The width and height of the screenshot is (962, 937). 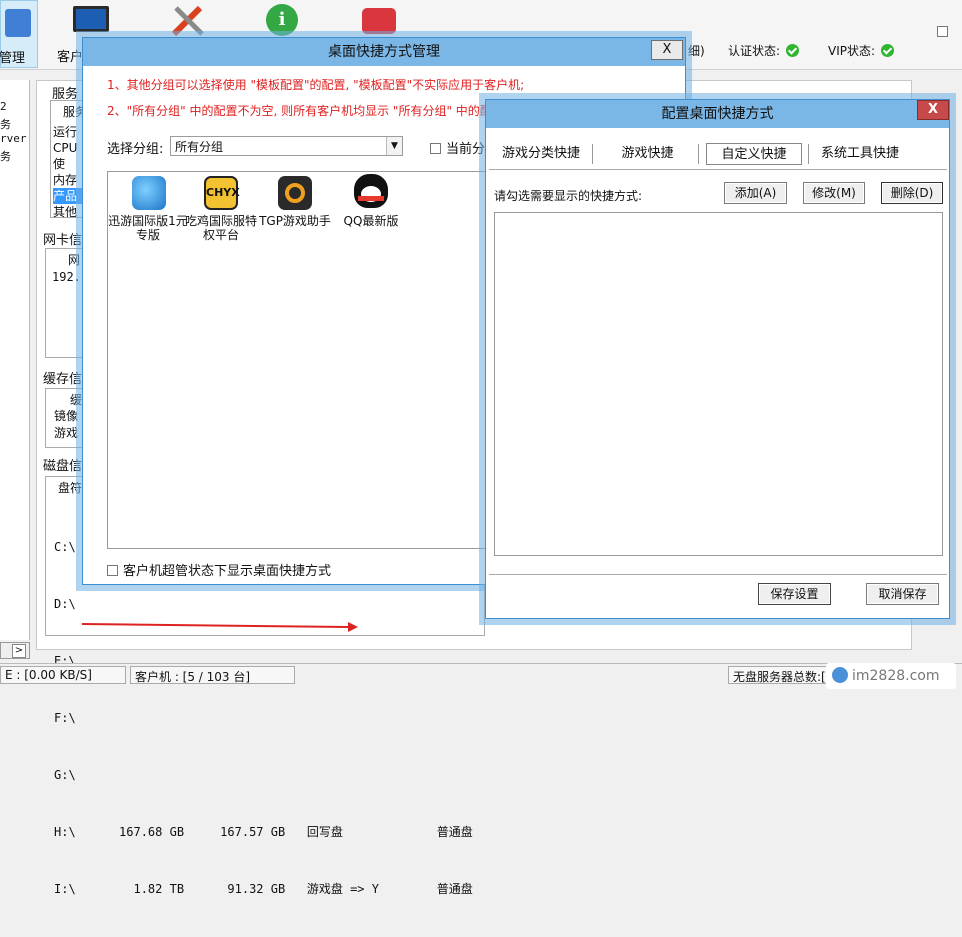 What do you see at coordinates (394, 146) in the screenshot?
I see `chevron-down-icon: ▼` at bounding box center [394, 146].